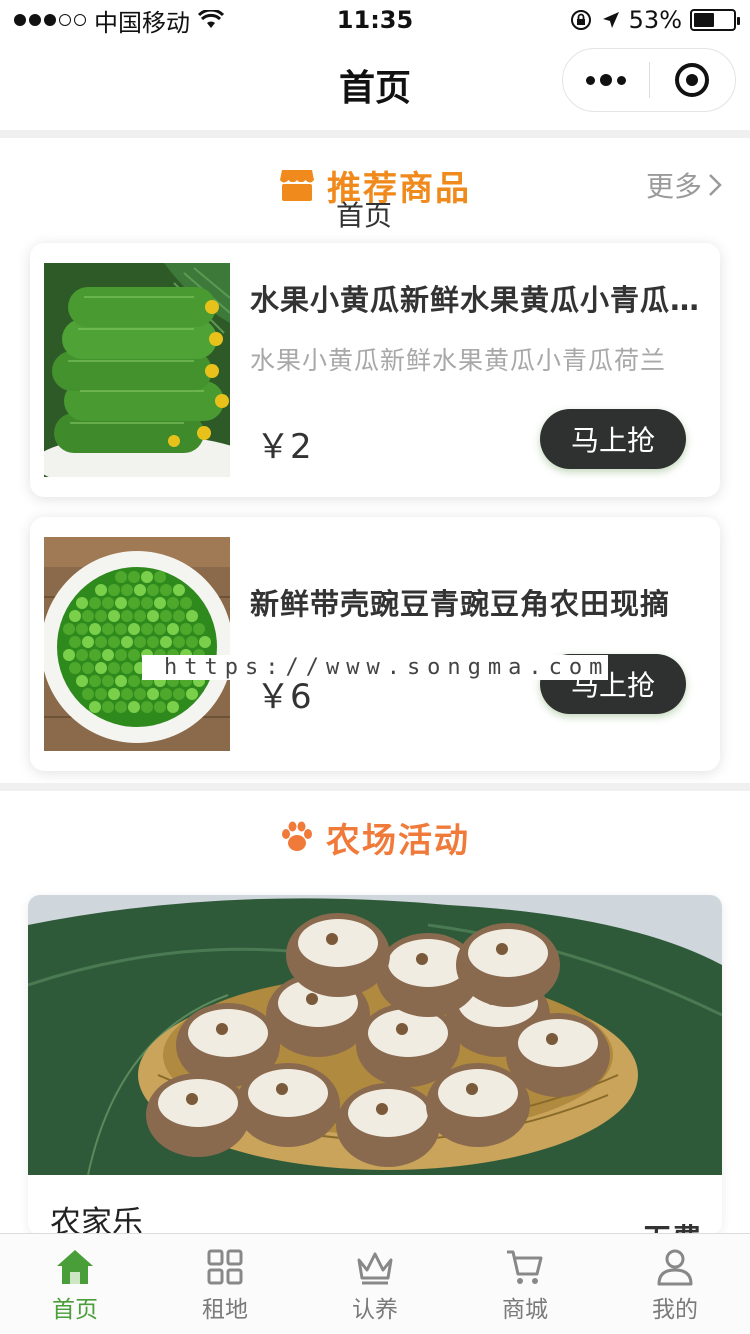 This screenshot has height=1334, width=750. Describe the element at coordinates (297, 185) in the screenshot. I see `shop-icon` at that location.